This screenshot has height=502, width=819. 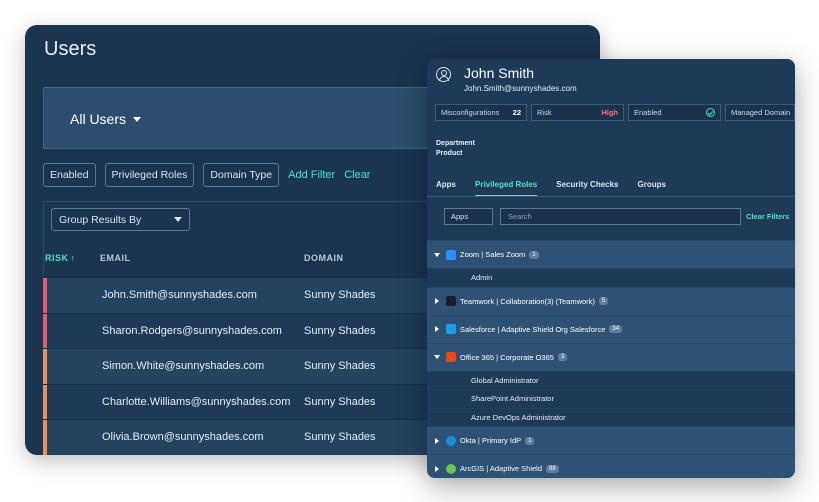 I want to click on app-row-zoom: Zoom | Sales Zoom 1, so click(x=611, y=254).